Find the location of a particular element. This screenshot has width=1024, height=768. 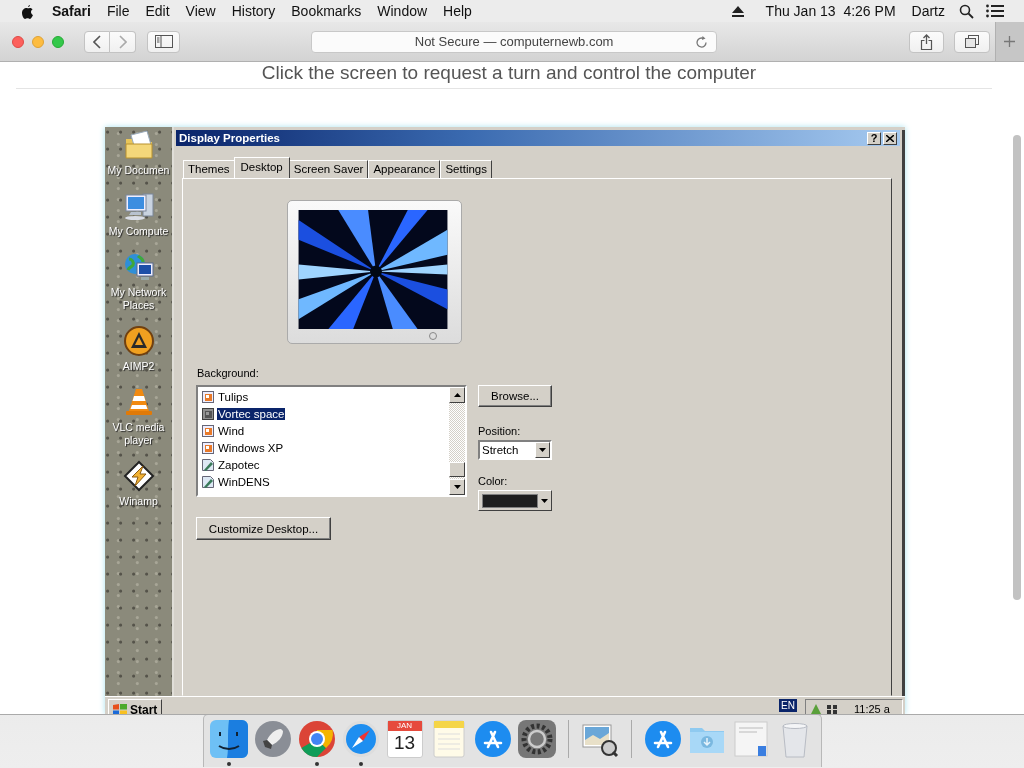

tab: Desktop is located at coordinates (261, 167).